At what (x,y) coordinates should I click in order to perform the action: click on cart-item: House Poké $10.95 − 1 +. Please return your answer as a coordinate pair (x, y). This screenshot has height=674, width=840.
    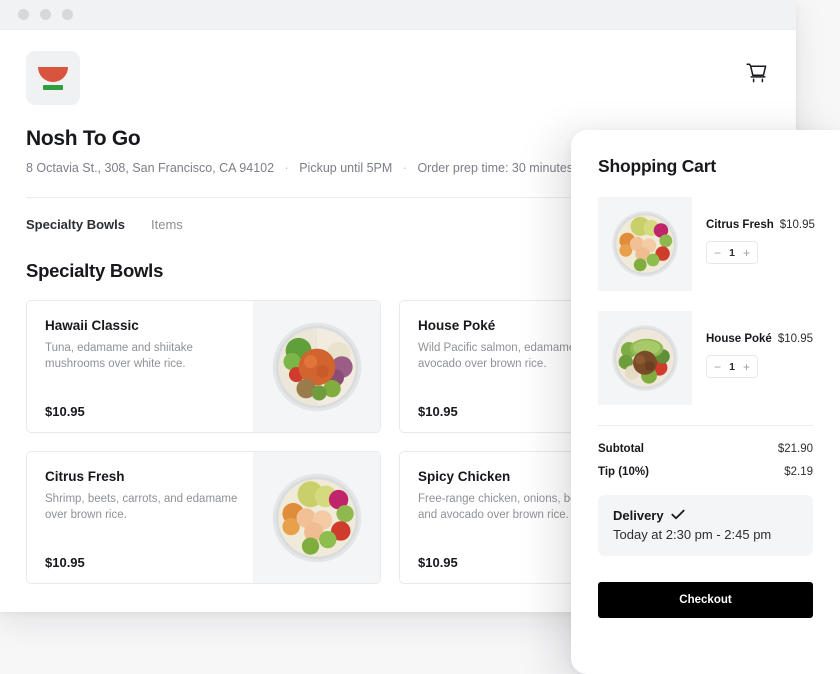
    Looking at the image, I should click on (705, 358).